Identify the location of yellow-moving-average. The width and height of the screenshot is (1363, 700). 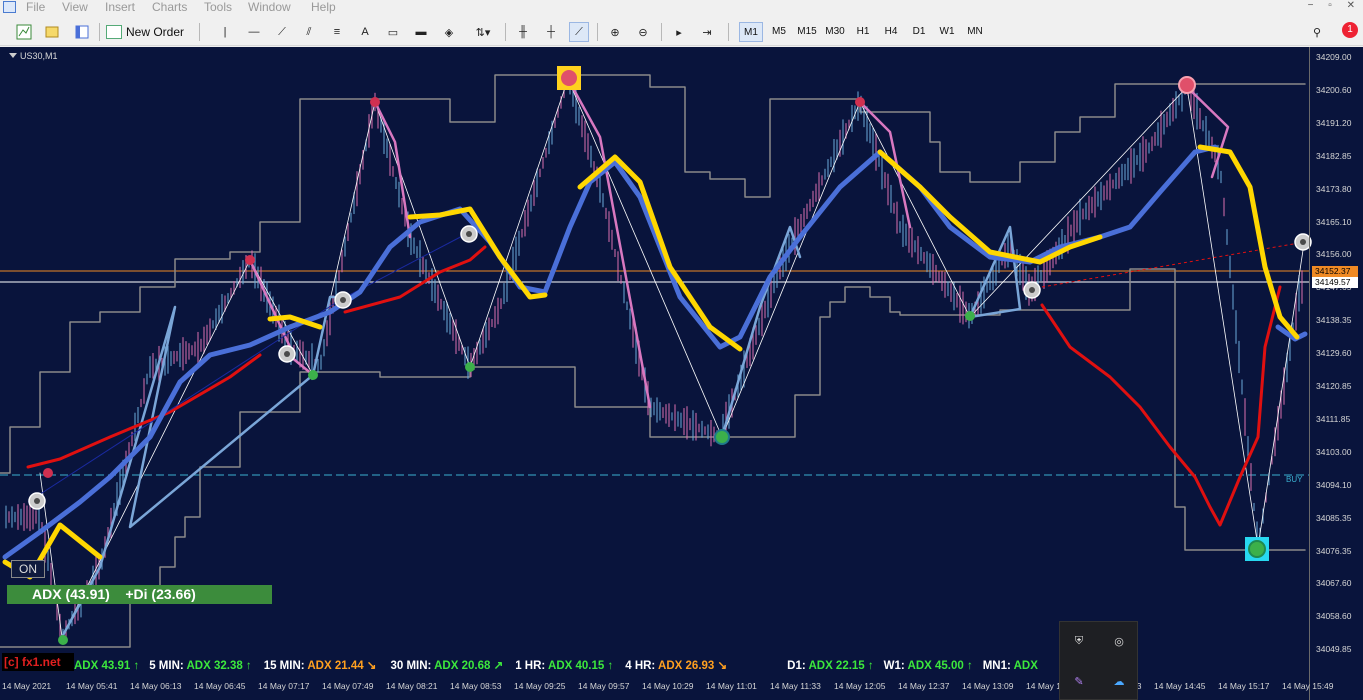
(1248, 242).